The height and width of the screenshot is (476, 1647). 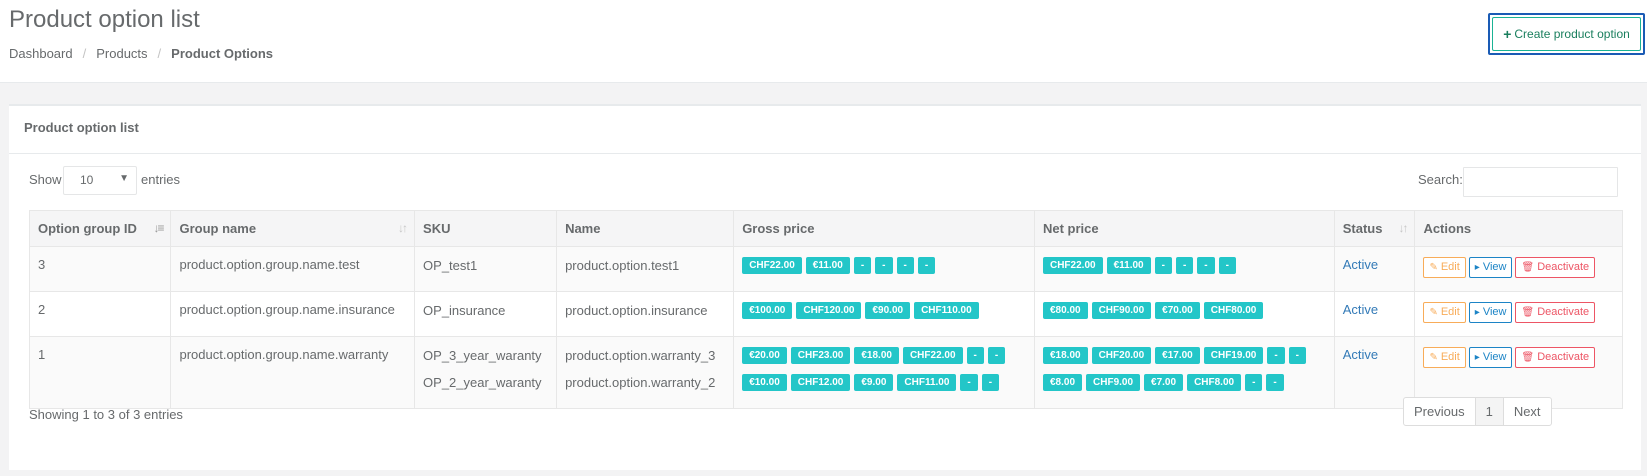 What do you see at coordinates (1439, 411) in the screenshot?
I see `previous-page-button: Previous` at bounding box center [1439, 411].